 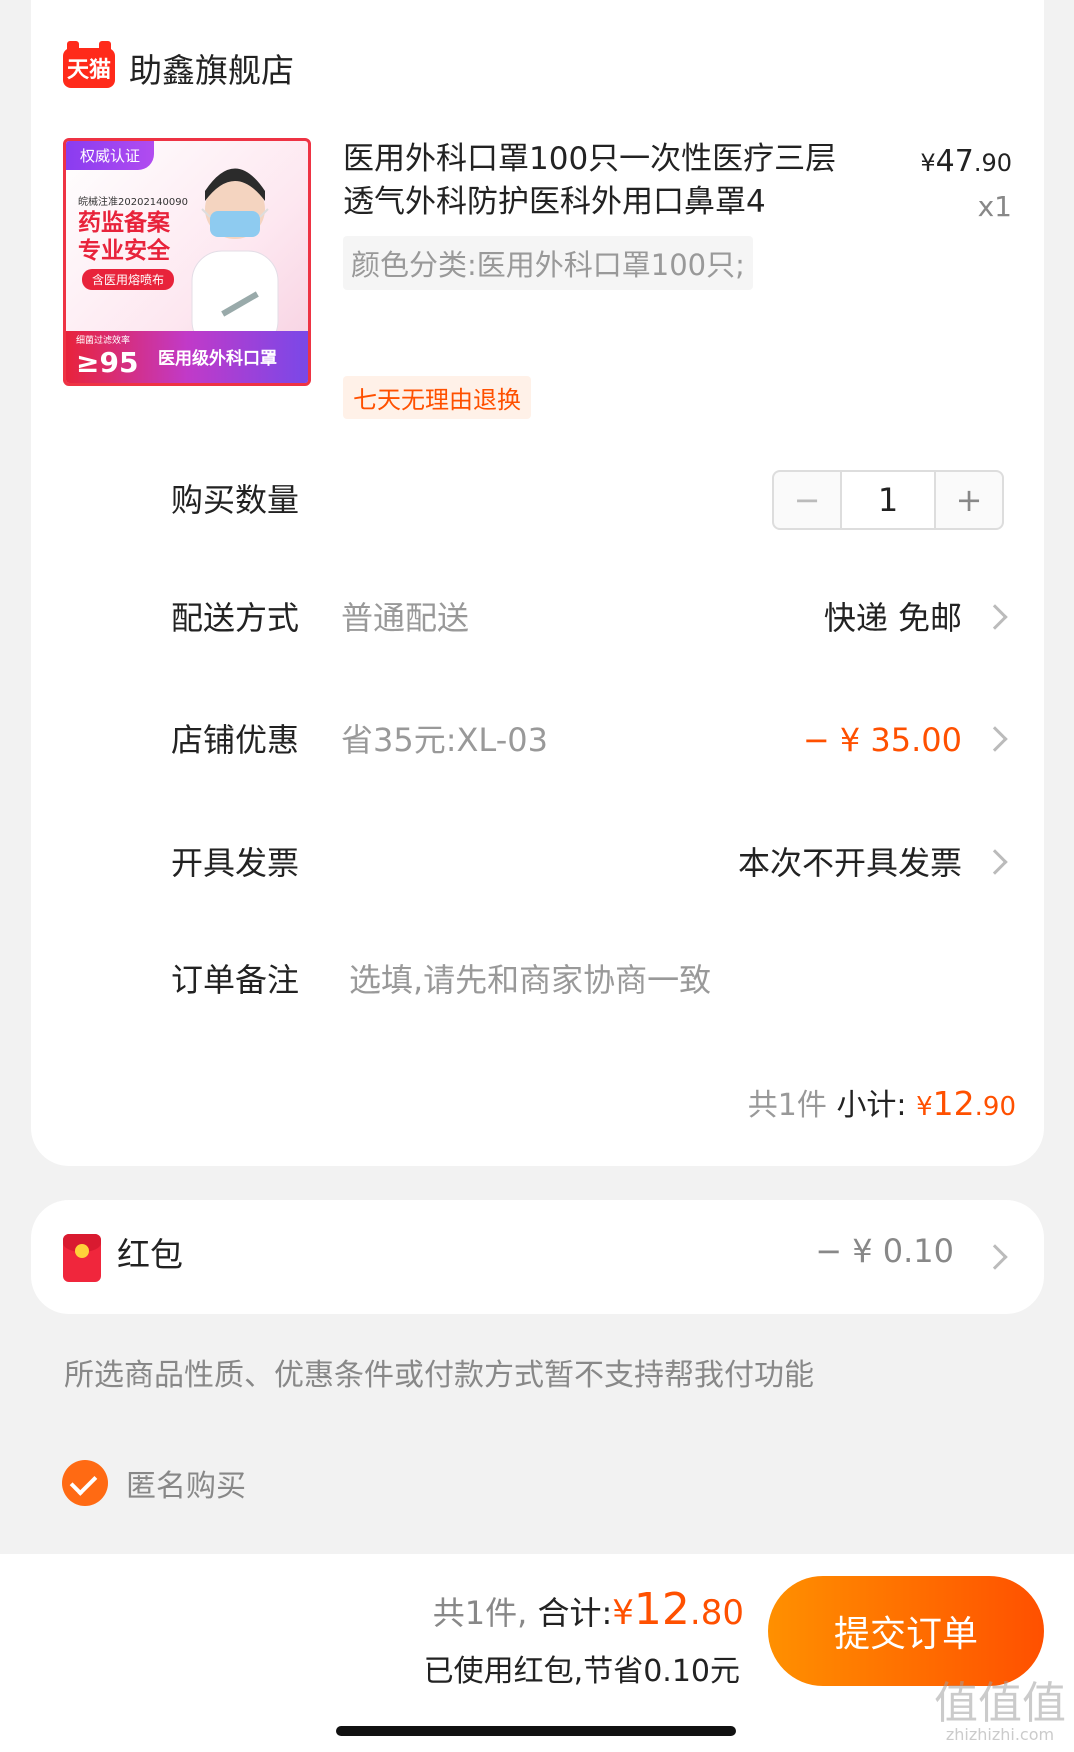 I want to click on subtotal-label: 小计:, so click(x=871, y=1105).